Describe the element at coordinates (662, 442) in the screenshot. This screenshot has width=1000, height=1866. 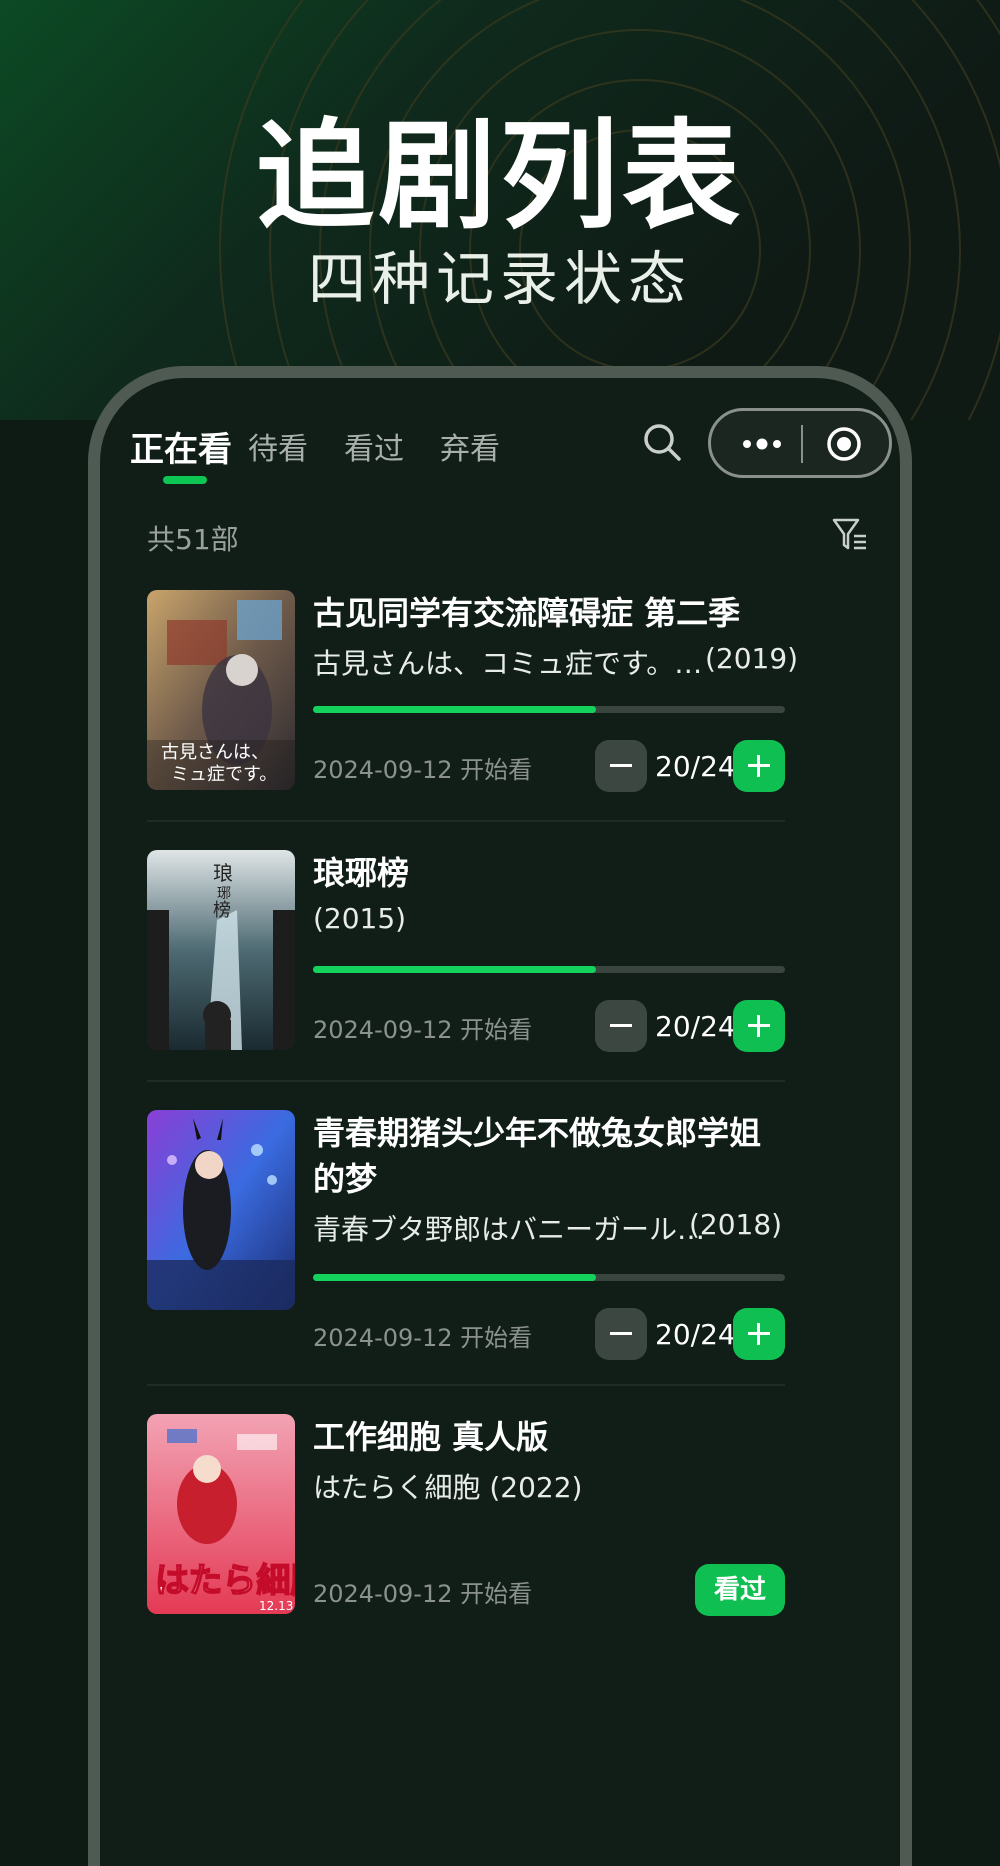
I see `search-icon` at that location.